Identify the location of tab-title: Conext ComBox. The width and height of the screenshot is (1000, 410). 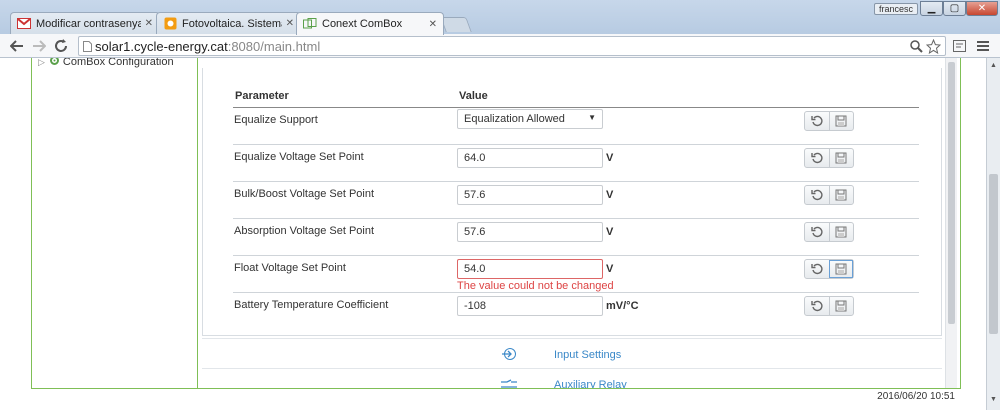
(362, 24).